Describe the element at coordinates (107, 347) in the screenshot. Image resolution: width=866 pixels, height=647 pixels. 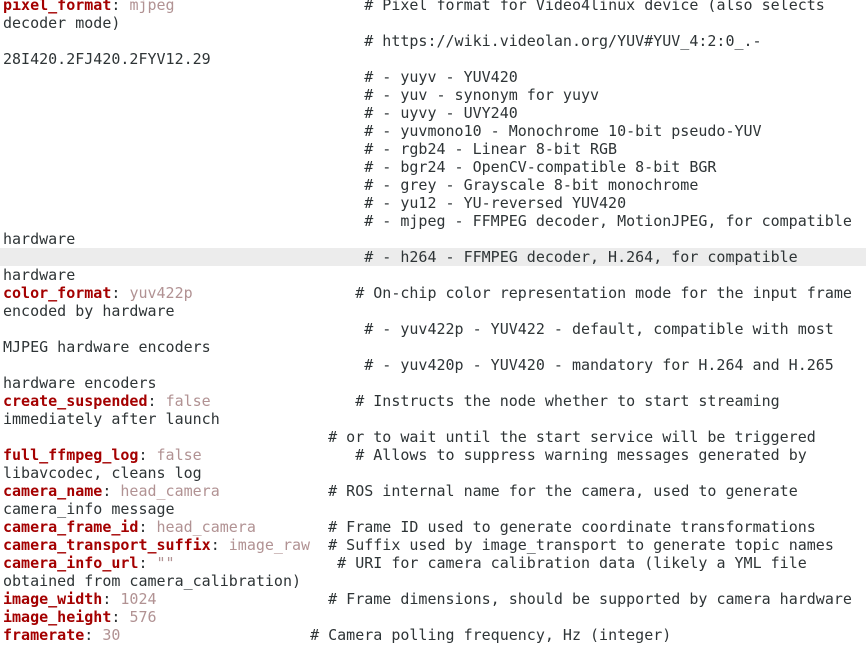
I see `line-text: MJPEG hardware encoders` at that location.